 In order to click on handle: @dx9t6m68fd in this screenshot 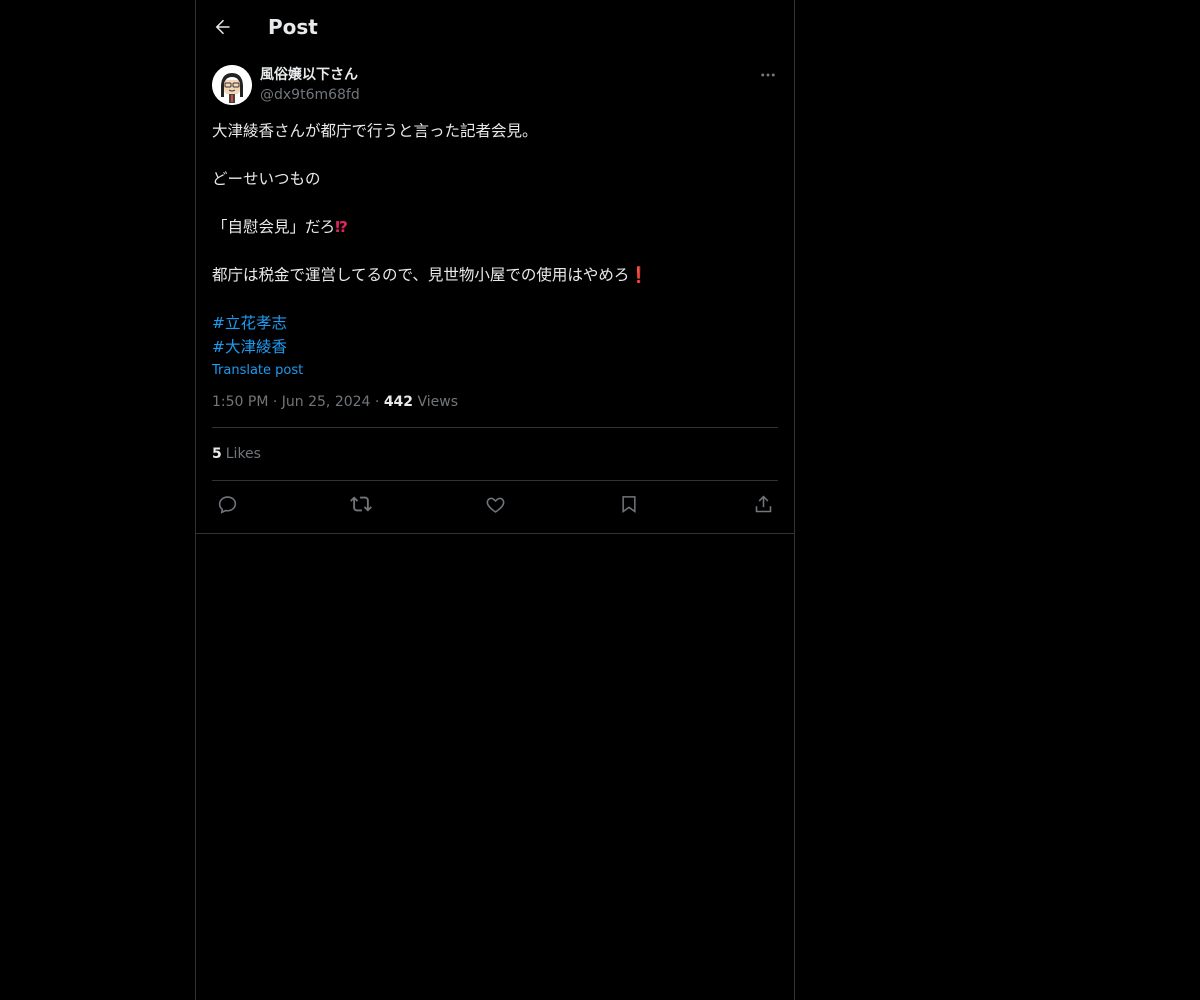, I will do `click(310, 95)`.